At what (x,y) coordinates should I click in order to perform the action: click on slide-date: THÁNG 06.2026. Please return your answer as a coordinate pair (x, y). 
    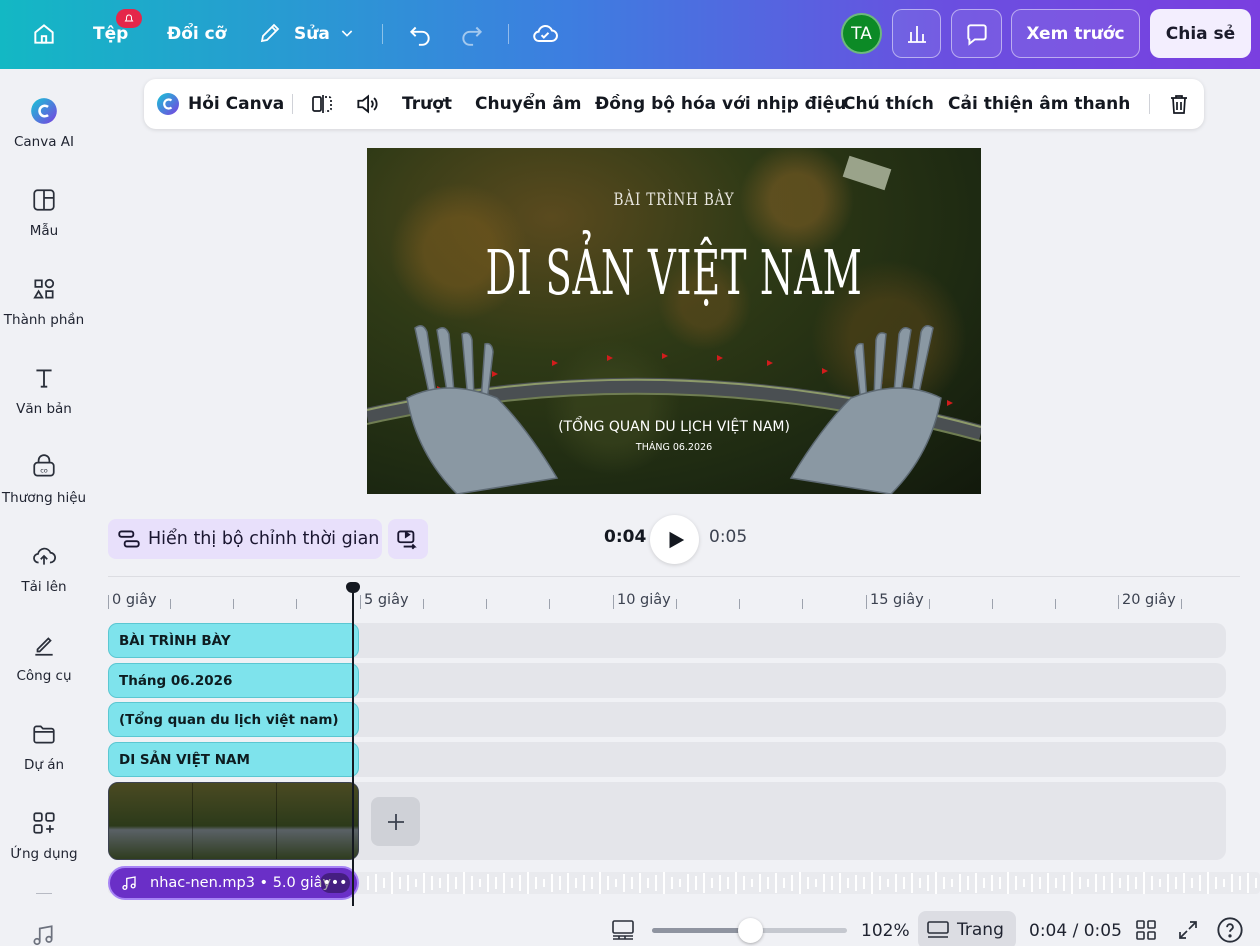
    Looking at the image, I should click on (674, 447).